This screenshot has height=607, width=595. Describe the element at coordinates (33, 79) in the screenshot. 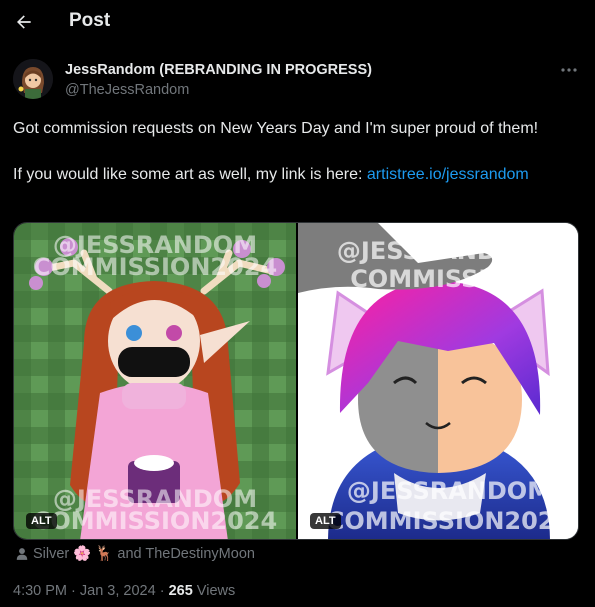

I see `avatar` at that location.